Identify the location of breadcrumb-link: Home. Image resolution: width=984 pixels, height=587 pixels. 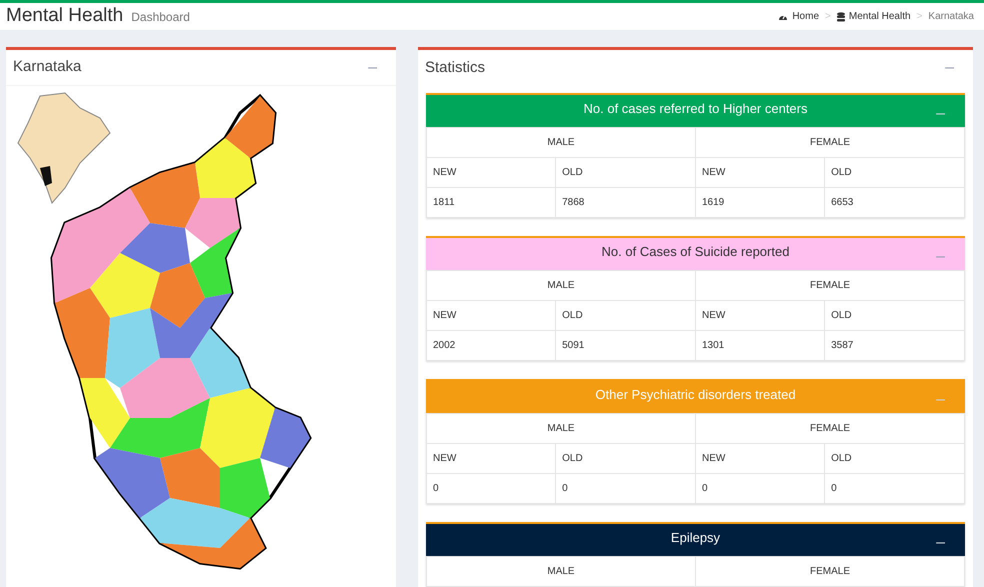
(806, 16).